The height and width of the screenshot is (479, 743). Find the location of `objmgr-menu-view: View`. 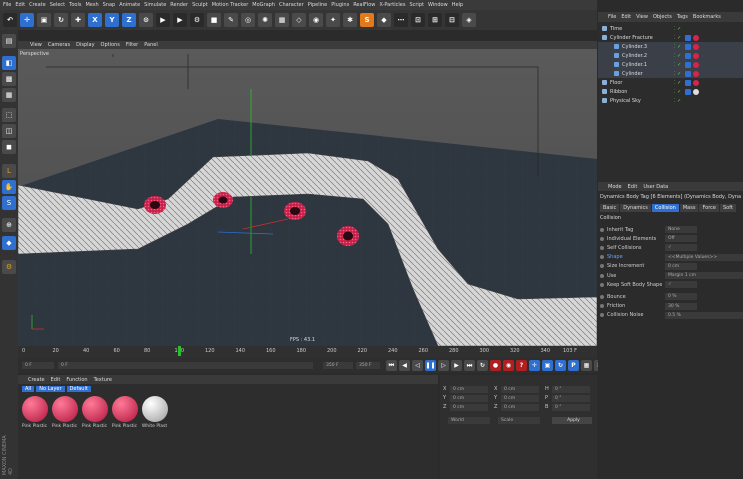

objmgr-menu-view: View is located at coordinates (642, 17).